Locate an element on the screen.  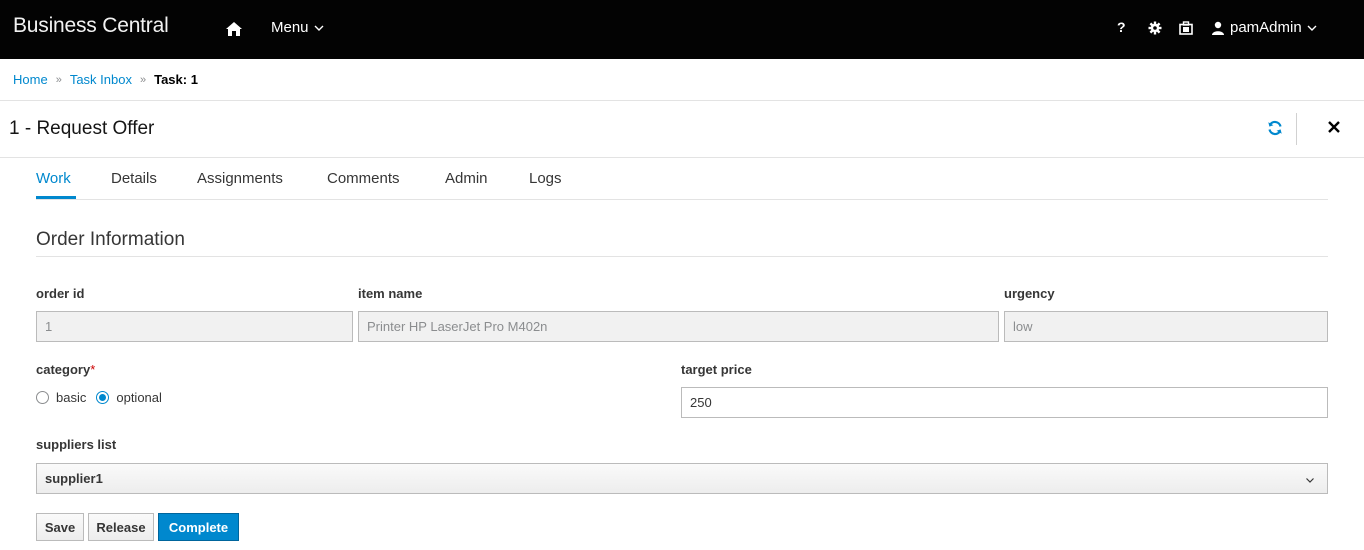
tab-admin: Admin is located at coordinates (466, 178).